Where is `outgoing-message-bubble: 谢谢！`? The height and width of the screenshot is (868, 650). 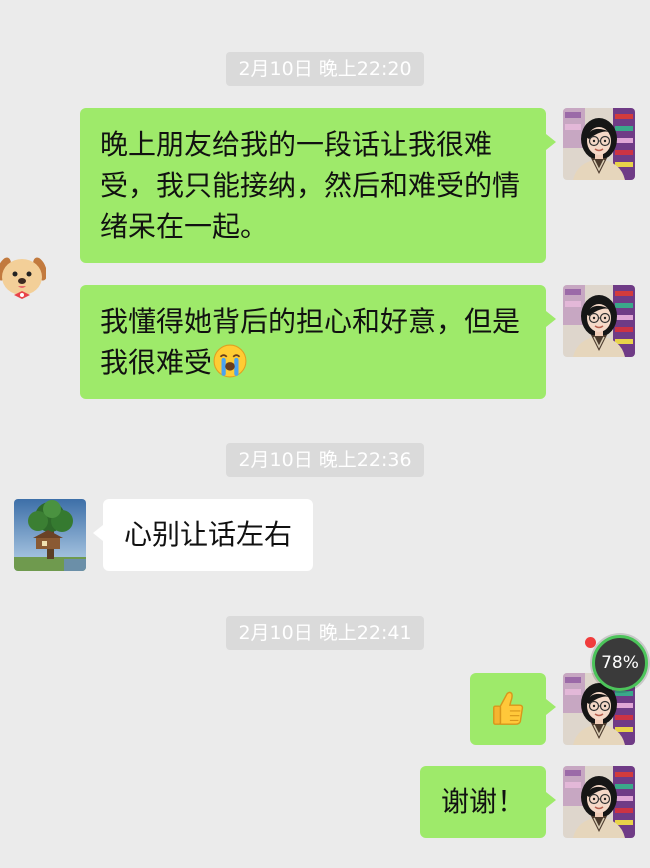
outgoing-message-bubble: 谢谢！ is located at coordinates (488, 802).